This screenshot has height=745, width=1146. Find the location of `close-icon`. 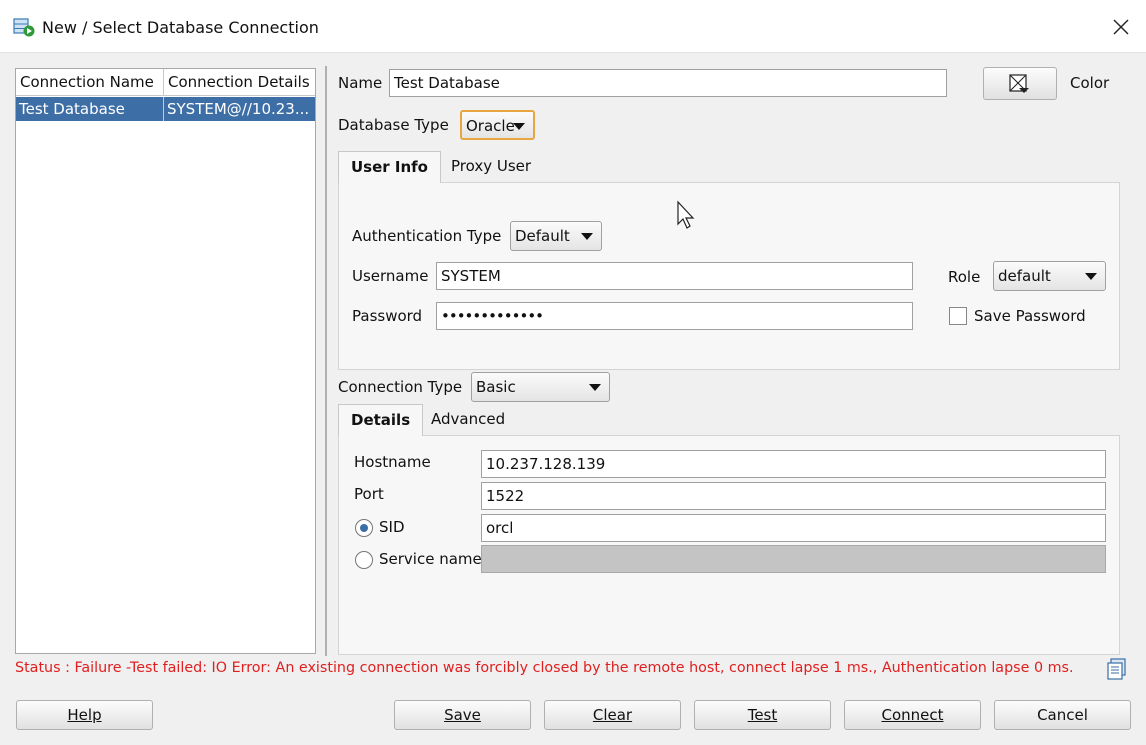

close-icon is located at coordinates (1121, 27).